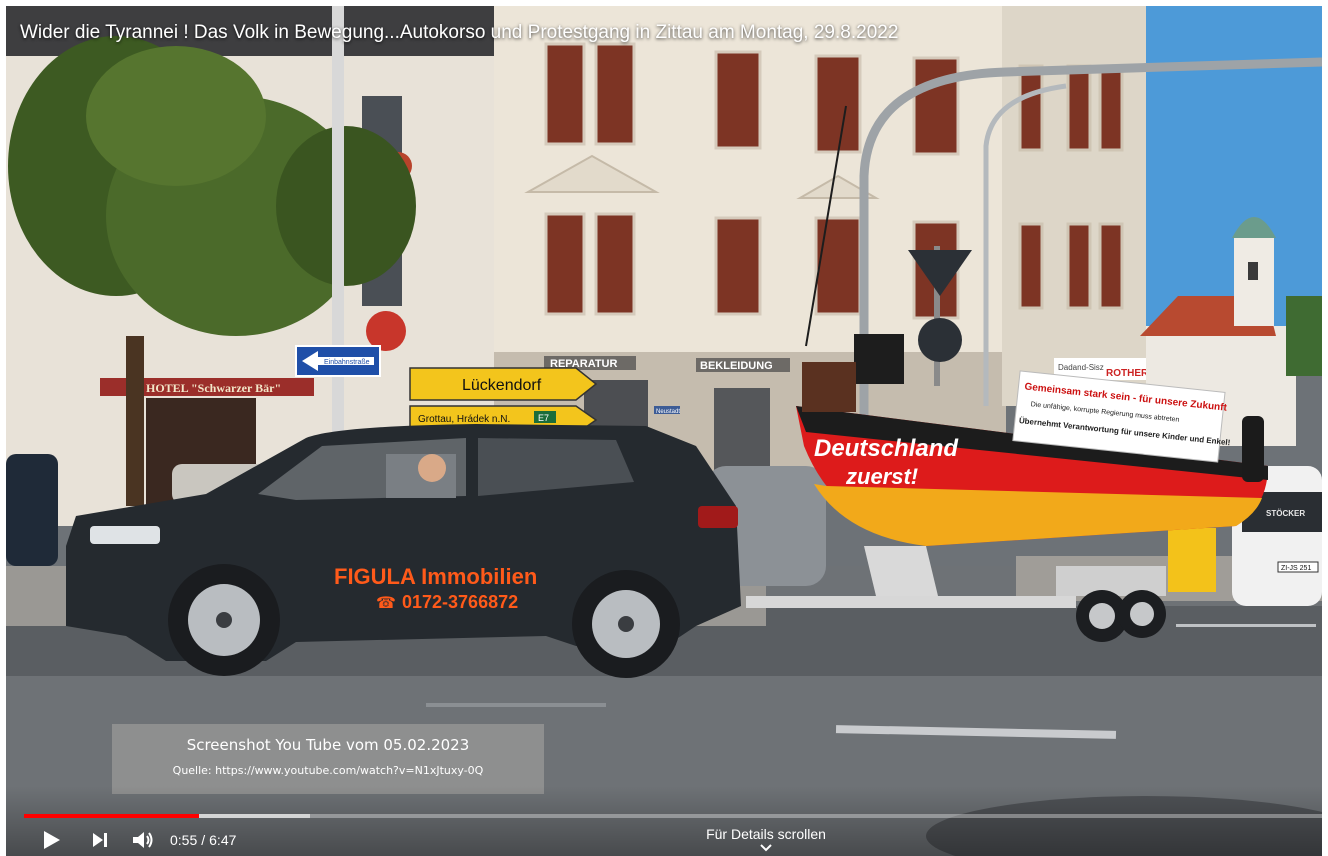 This screenshot has width=1328, height=856. I want to click on sky, so click(1229, 176).